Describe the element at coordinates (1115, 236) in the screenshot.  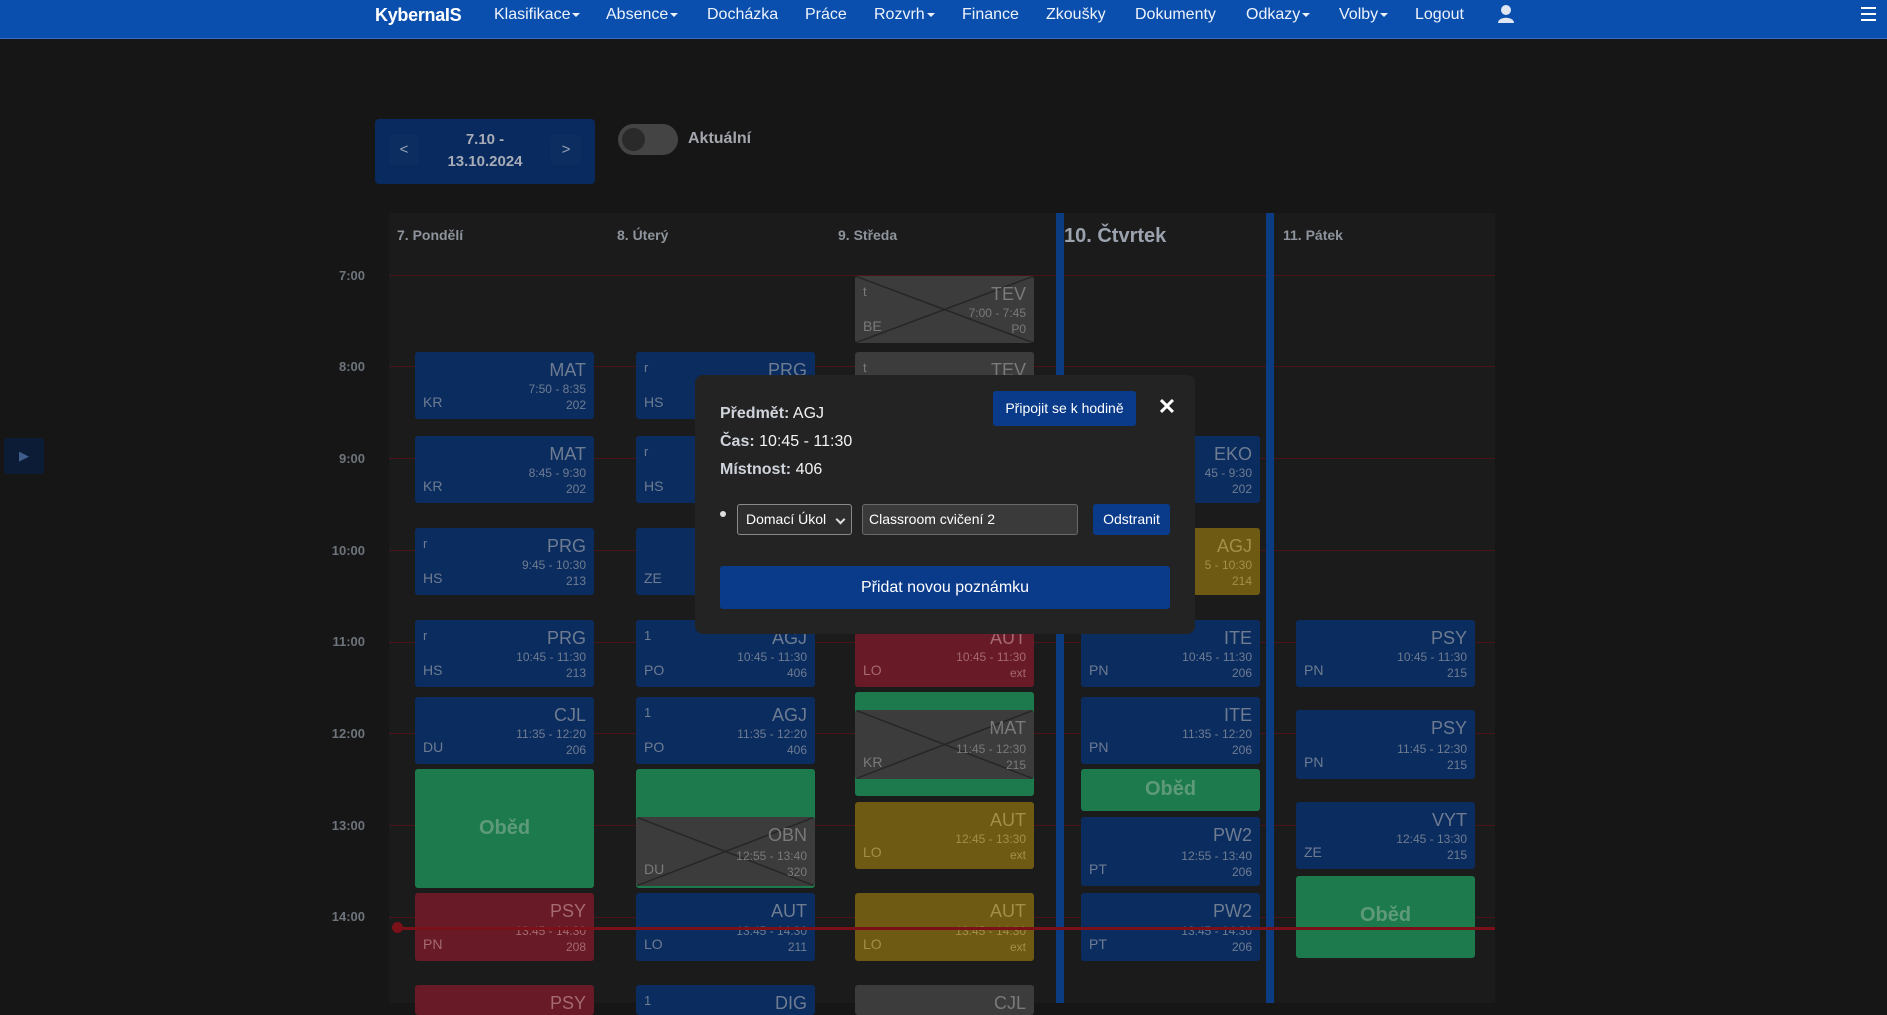
I see `day-header: 10. Čtvrtek` at that location.